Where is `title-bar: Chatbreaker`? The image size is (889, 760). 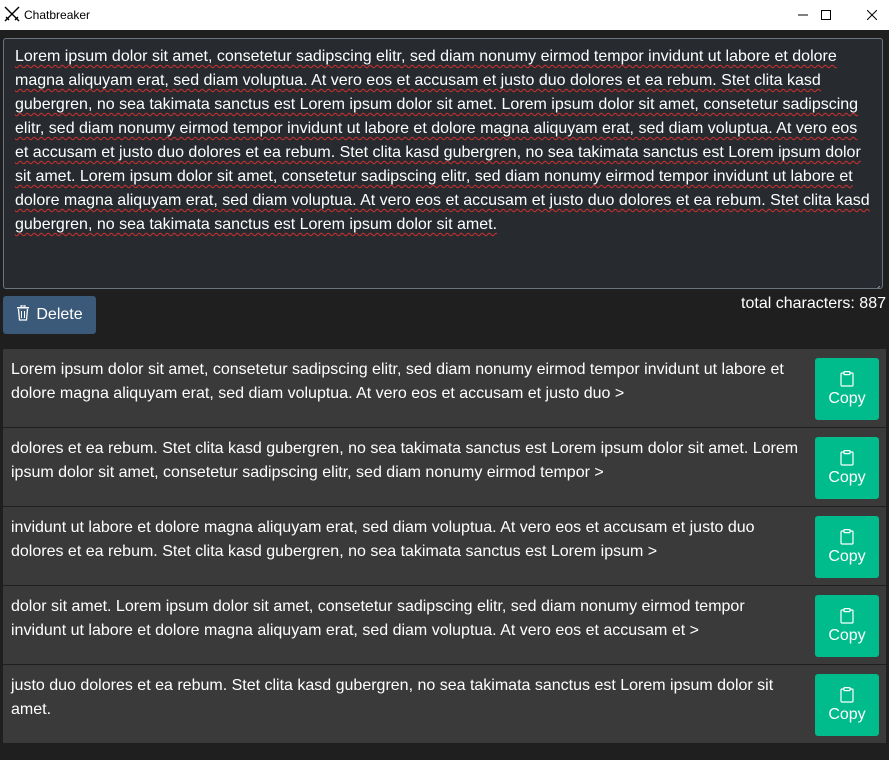
title-bar: Chatbreaker is located at coordinates (444, 15).